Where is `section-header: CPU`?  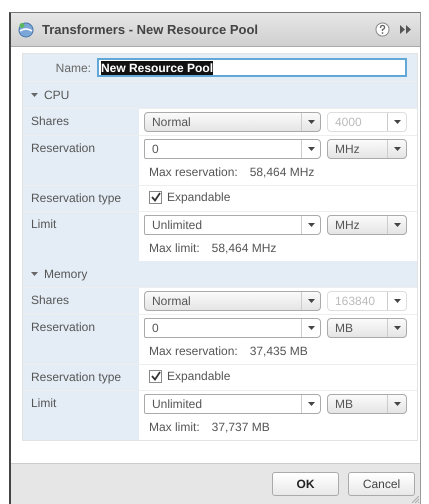 section-header: CPU is located at coordinates (220, 95).